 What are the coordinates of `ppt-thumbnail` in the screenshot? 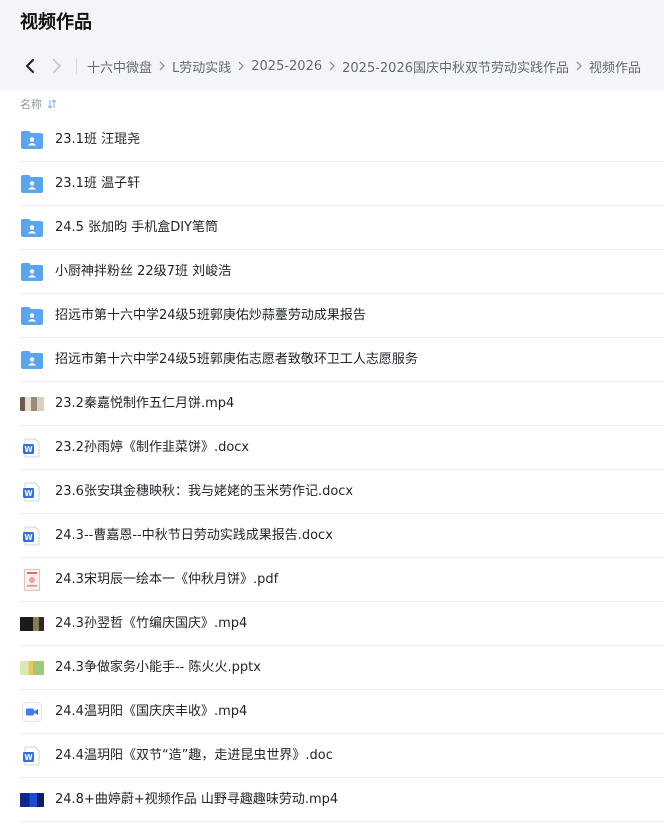 It's located at (32, 668).